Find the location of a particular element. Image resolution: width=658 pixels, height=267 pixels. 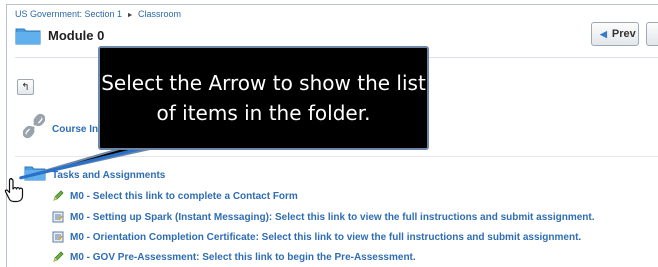

next-button is located at coordinates (652, 34).